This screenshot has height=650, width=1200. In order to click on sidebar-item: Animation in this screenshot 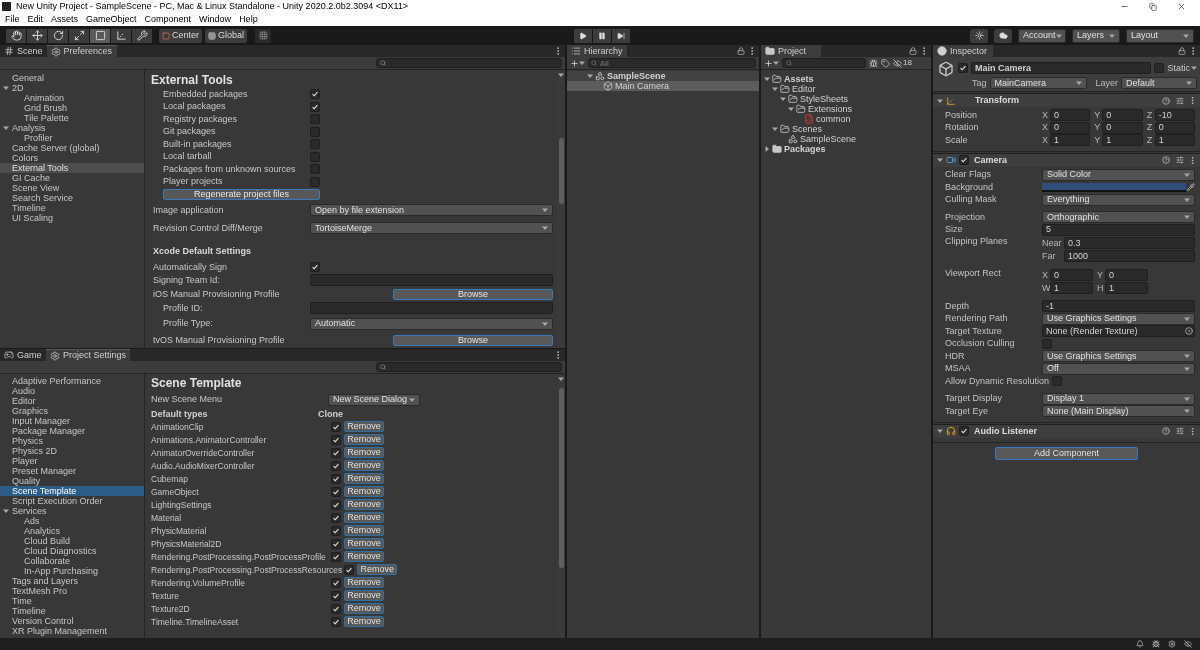, I will do `click(72, 98)`.